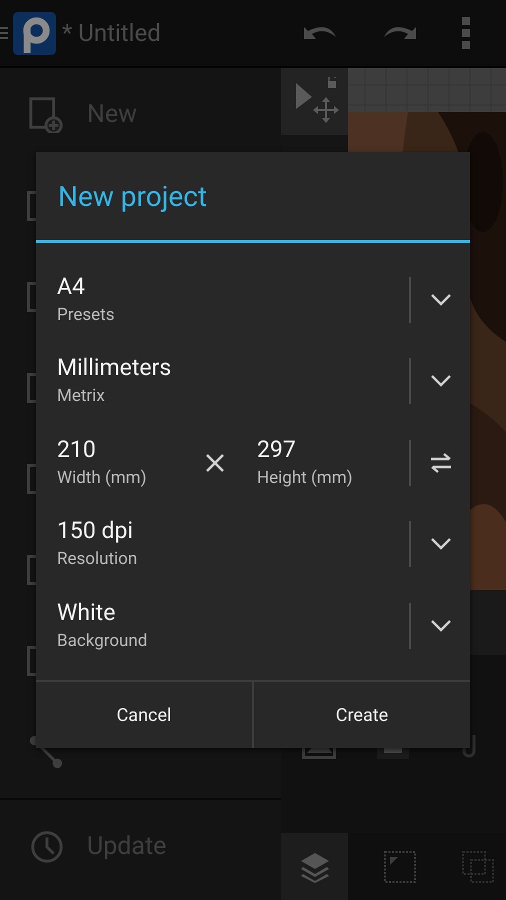 The height and width of the screenshot is (900, 506). Describe the element at coordinates (114, 368) in the screenshot. I see `field-value: Millimeters` at that location.